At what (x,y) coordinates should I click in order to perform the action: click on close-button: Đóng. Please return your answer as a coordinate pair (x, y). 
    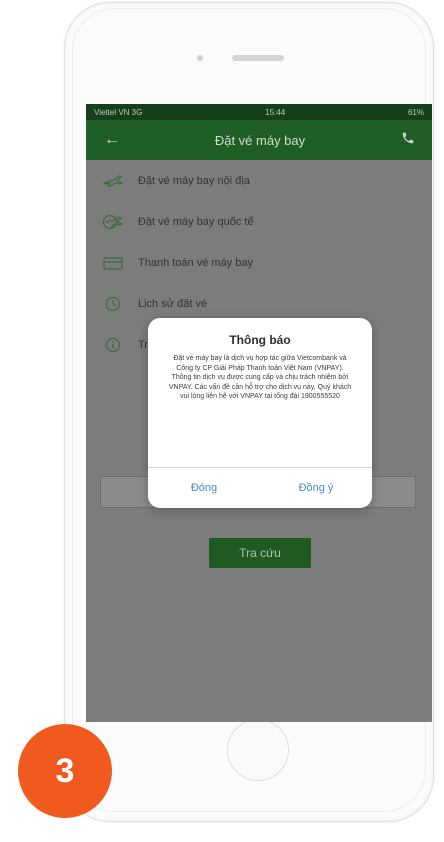
    Looking at the image, I should click on (204, 488).